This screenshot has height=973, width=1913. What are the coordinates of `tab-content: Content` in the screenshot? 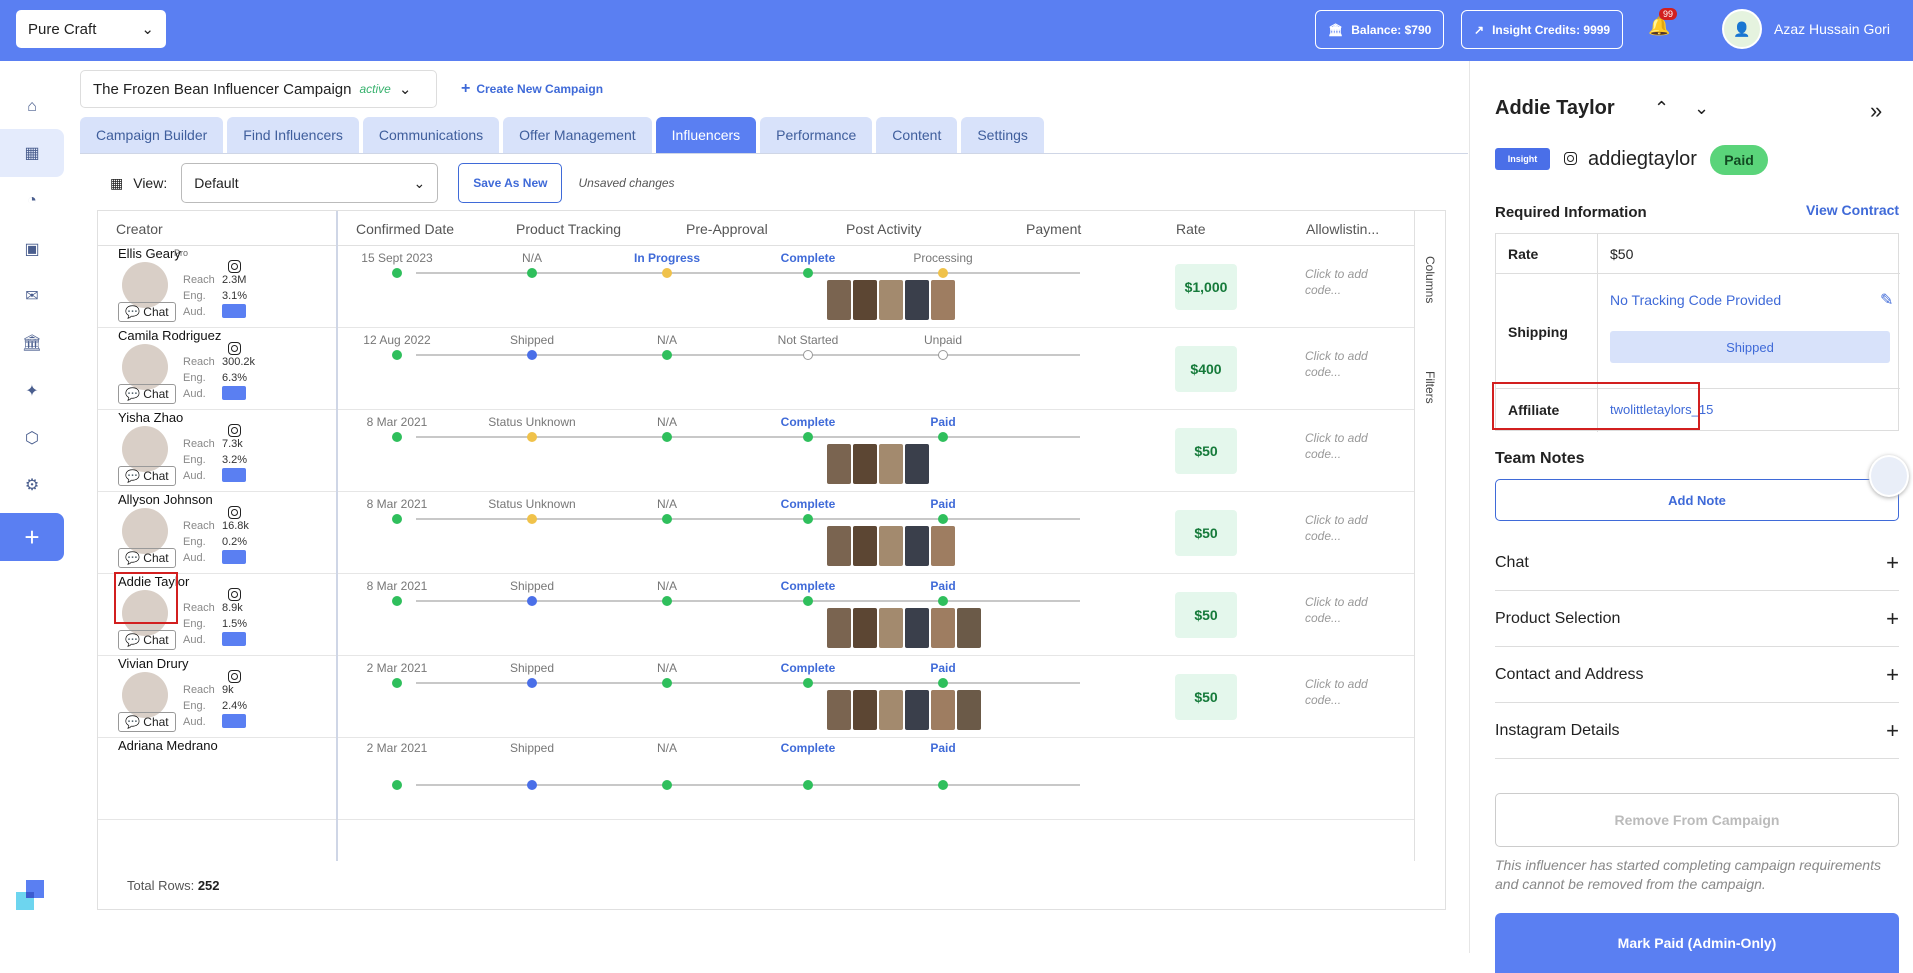 It's located at (917, 135).